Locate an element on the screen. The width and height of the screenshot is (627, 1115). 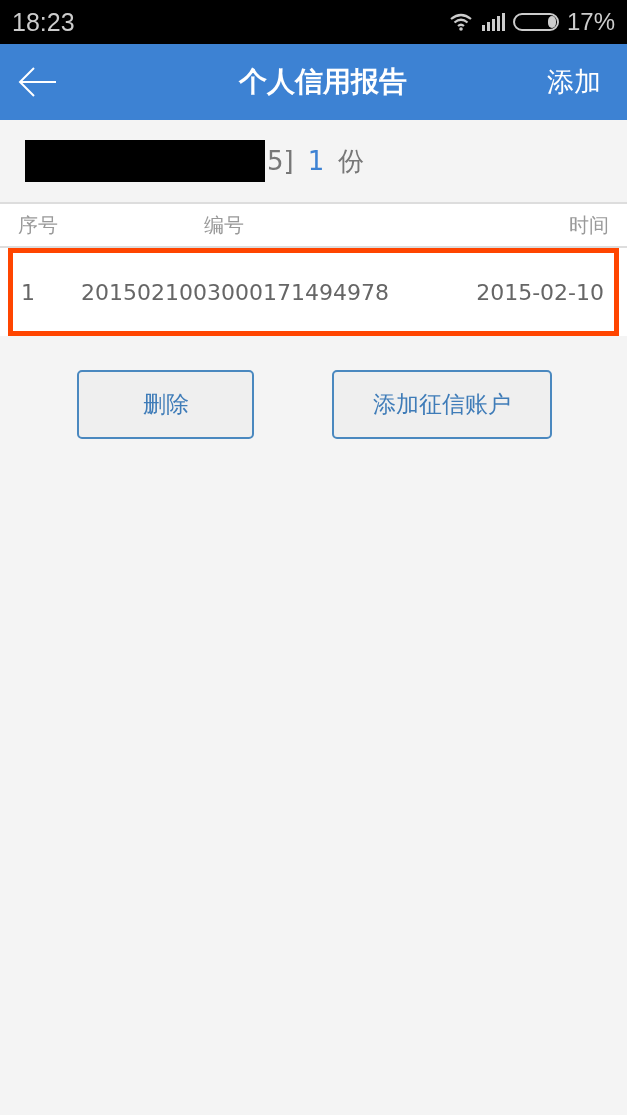
battery-percent: 17% is located at coordinates (590, 22).